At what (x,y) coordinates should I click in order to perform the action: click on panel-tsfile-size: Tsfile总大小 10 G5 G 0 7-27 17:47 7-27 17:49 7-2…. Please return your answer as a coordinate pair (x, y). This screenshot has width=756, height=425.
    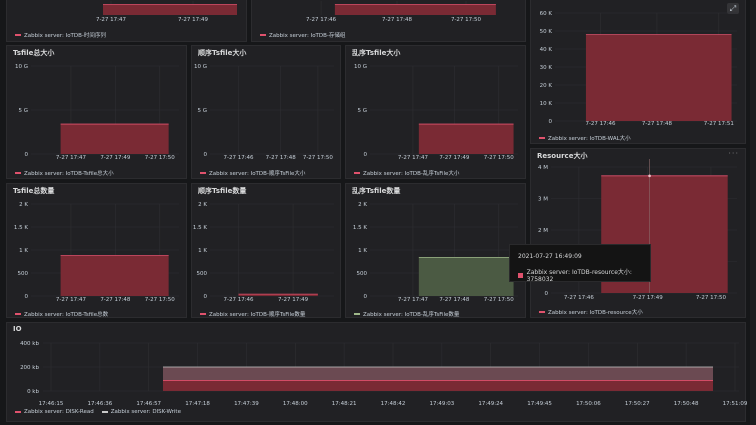
    Looking at the image, I should click on (96, 112).